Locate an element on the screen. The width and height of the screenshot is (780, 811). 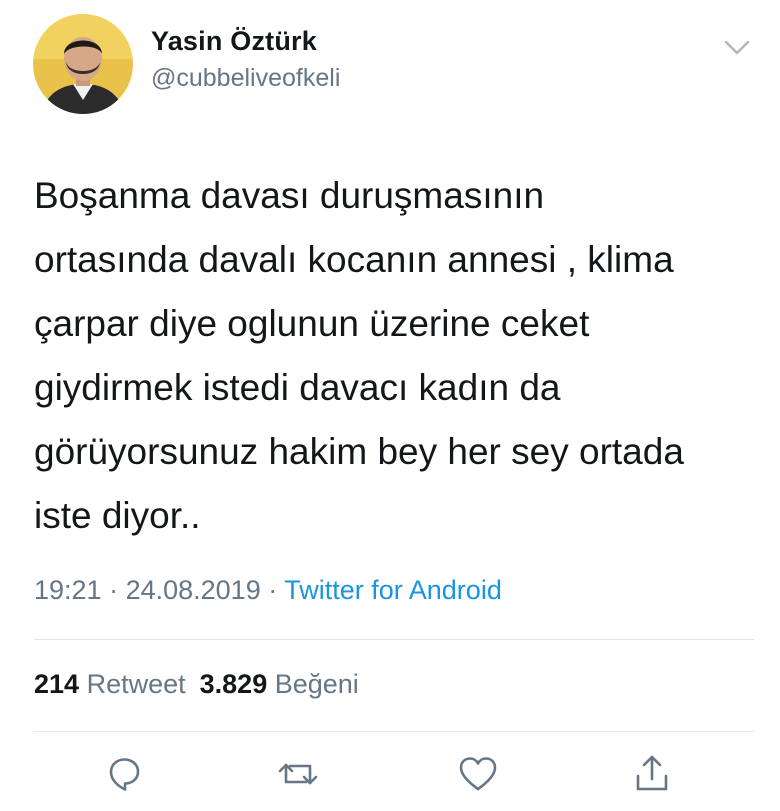
like-count: 3.829 is located at coordinates (233, 684).